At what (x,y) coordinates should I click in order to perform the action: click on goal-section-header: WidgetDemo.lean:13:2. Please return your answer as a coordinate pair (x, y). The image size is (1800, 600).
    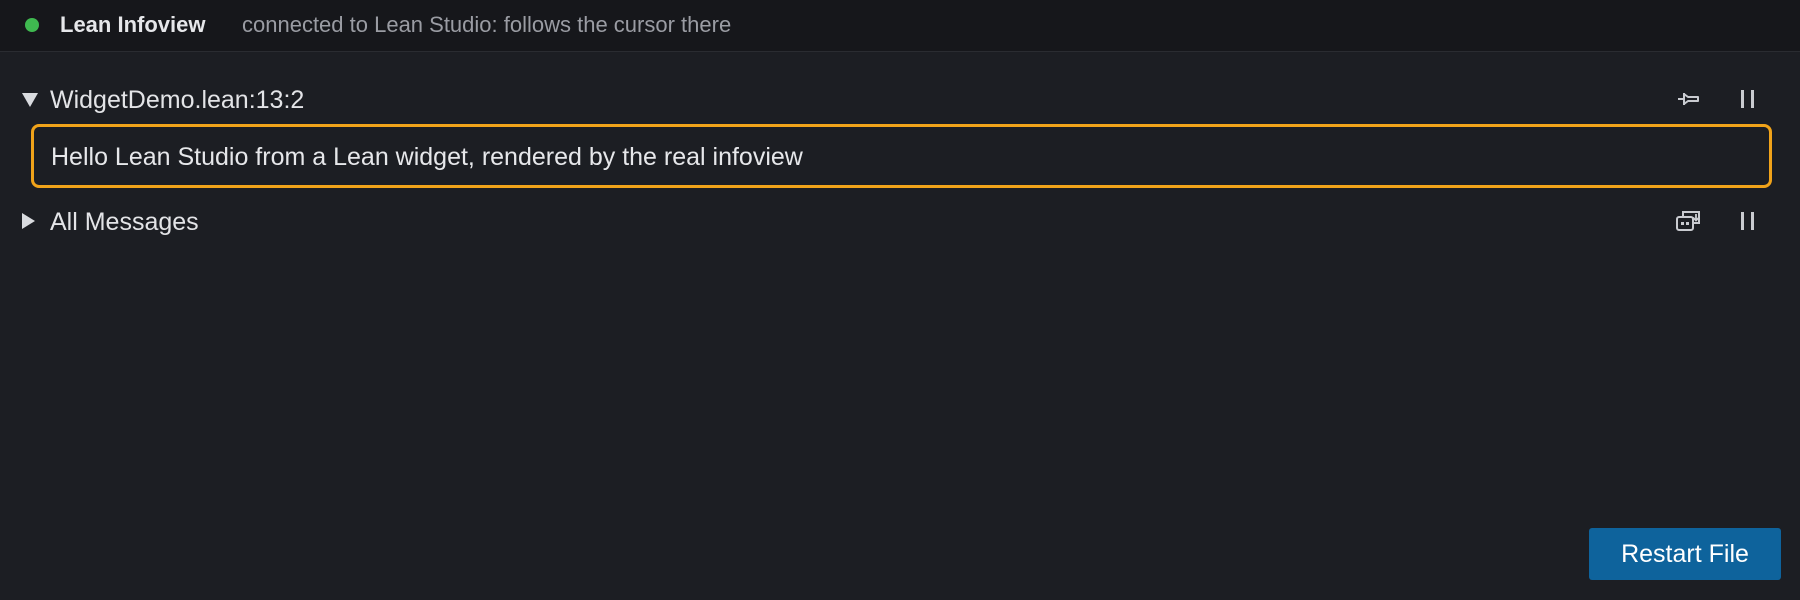
    Looking at the image, I should click on (900, 99).